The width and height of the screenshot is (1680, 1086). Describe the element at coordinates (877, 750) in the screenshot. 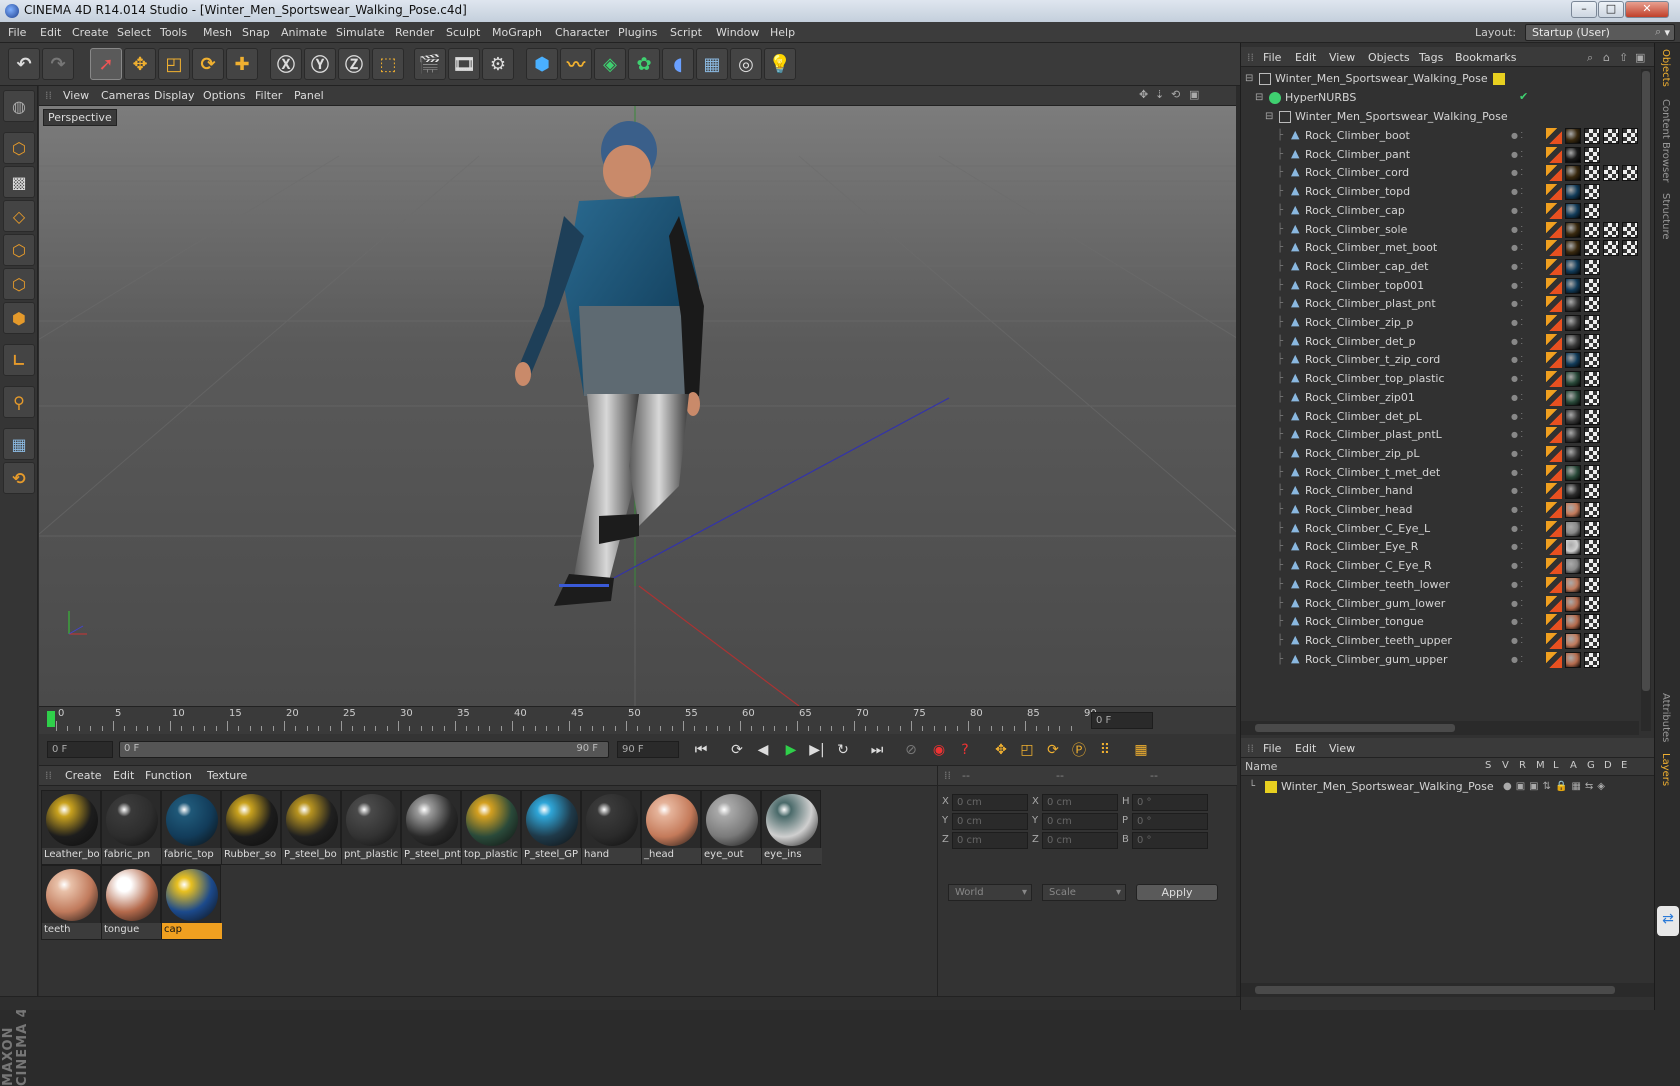

I see `go-to-end-icon: ⏭` at that location.